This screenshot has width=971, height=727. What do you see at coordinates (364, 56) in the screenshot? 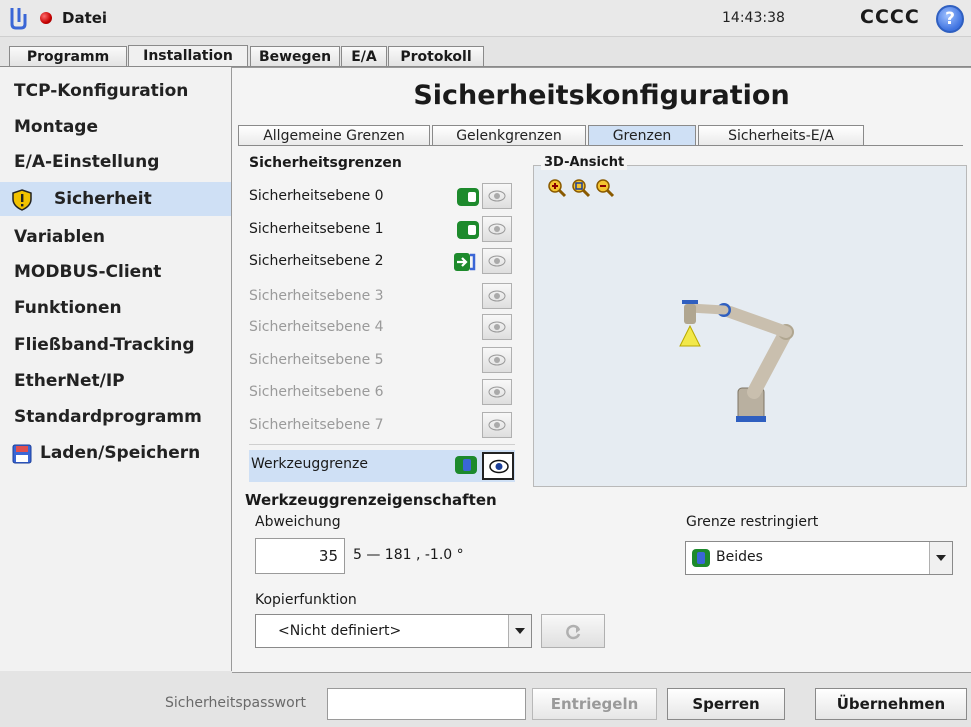
I see `tab-ea: E/A` at bounding box center [364, 56].